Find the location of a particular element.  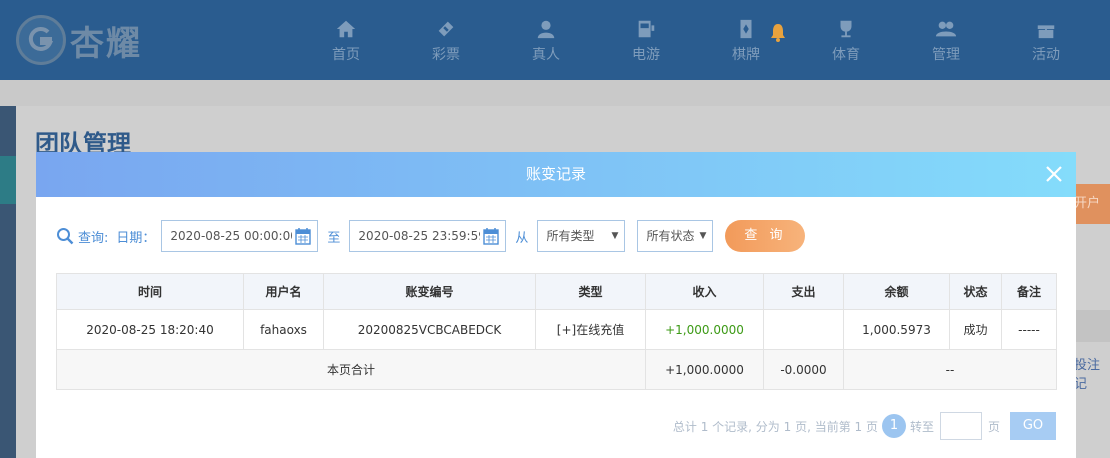

users-icon is located at coordinates (946, 29).